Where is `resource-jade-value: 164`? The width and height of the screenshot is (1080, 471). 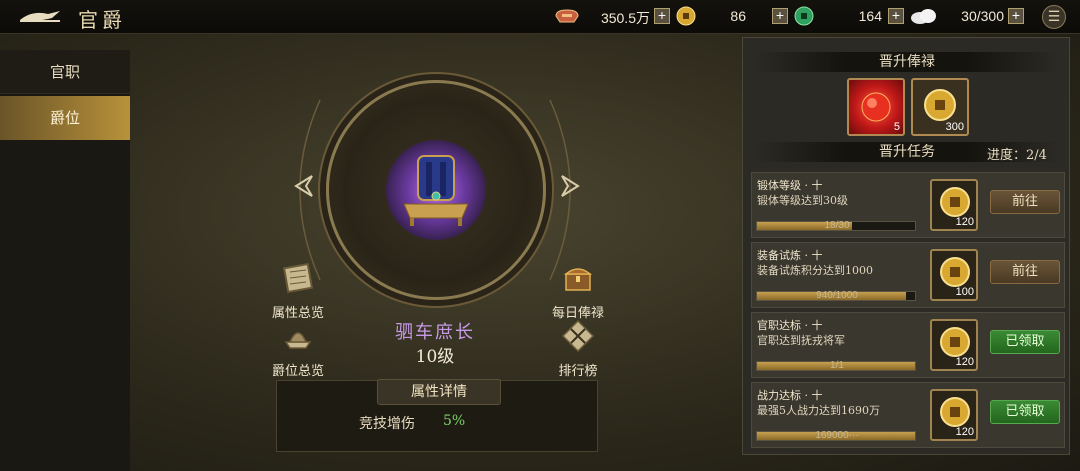 resource-jade-value: 164 is located at coordinates (870, 16).